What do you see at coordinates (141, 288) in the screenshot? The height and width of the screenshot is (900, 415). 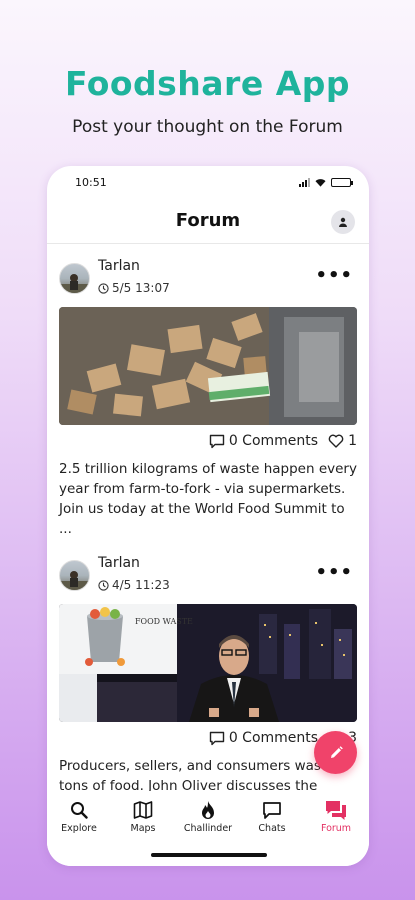 I see `post-timestamp: 5/5 13:07` at bounding box center [141, 288].